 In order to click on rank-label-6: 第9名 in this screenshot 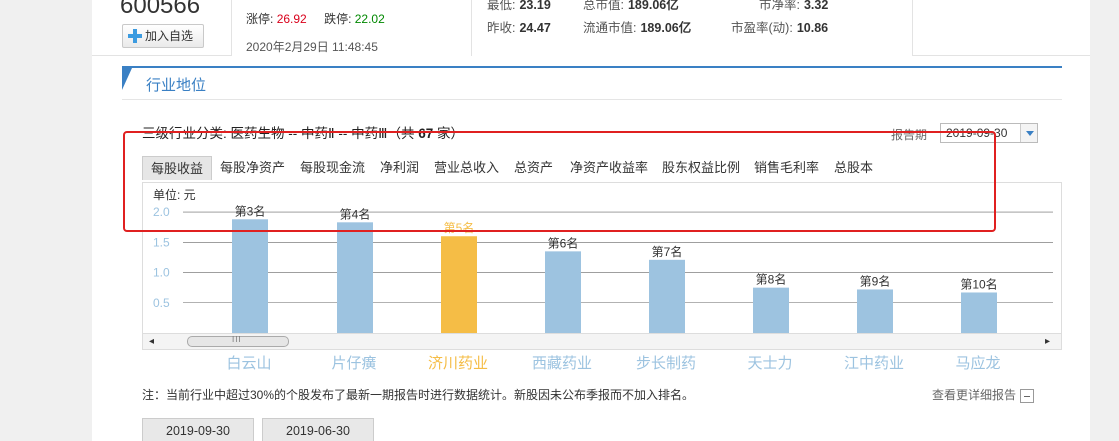, I will do `click(875, 280)`.